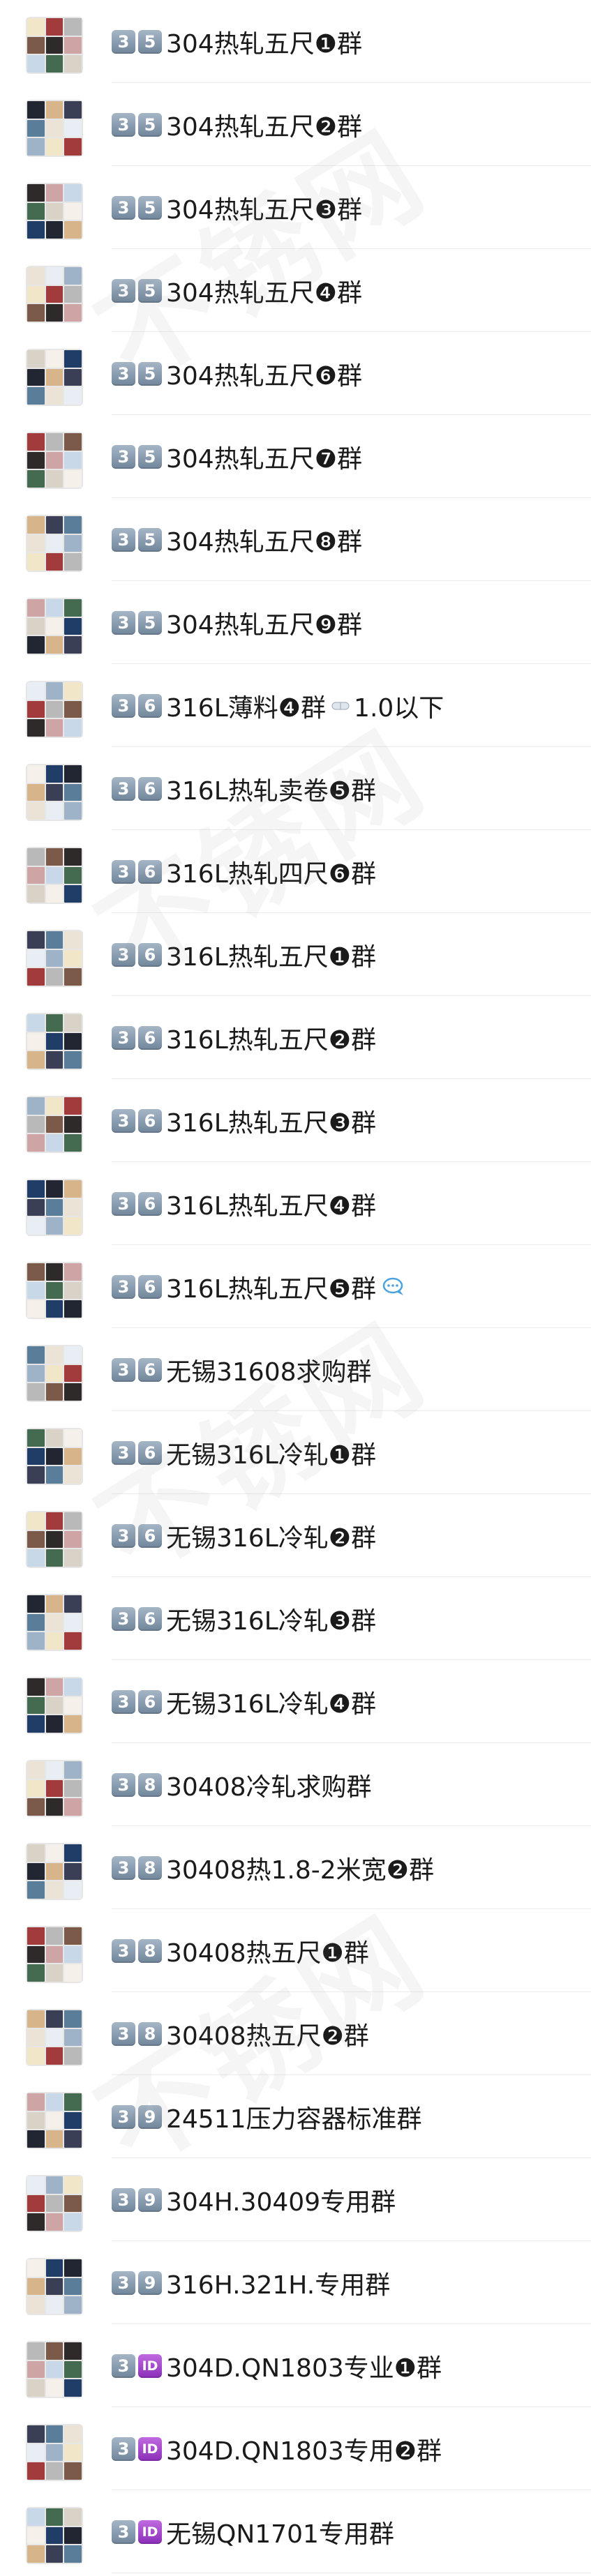 The height and width of the screenshot is (2576, 591). Describe the element at coordinates (393, 1286) in the screenshot. I see `chat-bubble-icon` at that location.